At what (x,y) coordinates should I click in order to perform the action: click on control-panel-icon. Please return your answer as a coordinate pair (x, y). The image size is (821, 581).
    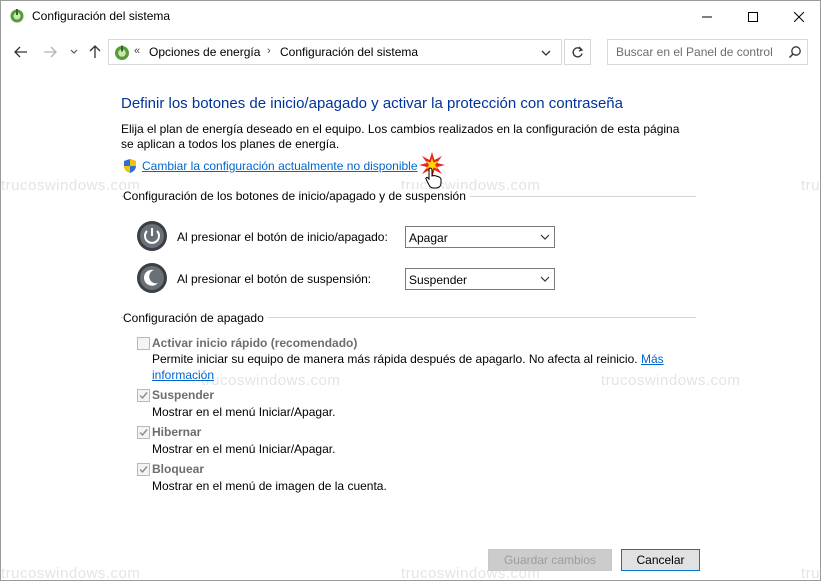
    Looking at the image, I should click on (122, 52).